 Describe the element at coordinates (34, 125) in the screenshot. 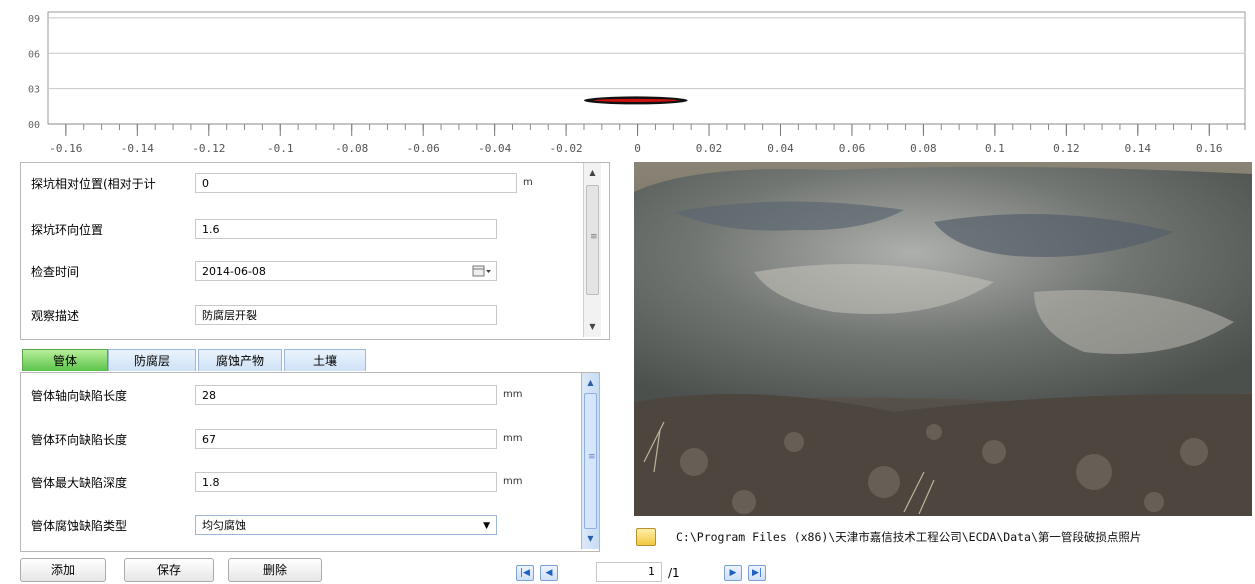

I see `y-tick-label: 00` at that location.